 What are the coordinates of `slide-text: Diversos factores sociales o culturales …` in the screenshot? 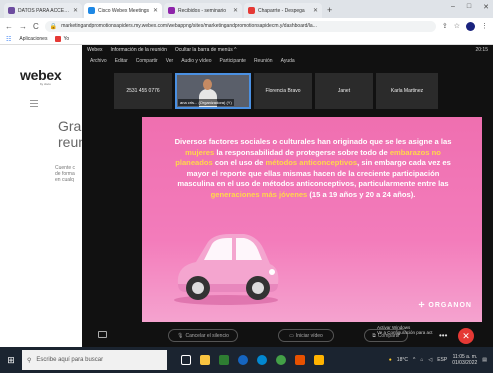 It's located at (313, 168).